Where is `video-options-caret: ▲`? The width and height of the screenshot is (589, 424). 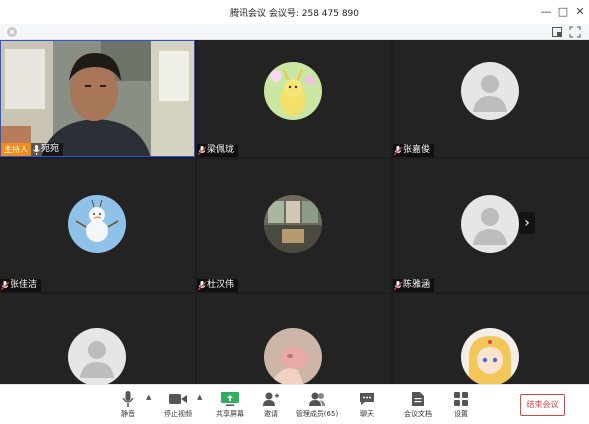 video-options-caret: ▲ is located at coordinates (199, 397).